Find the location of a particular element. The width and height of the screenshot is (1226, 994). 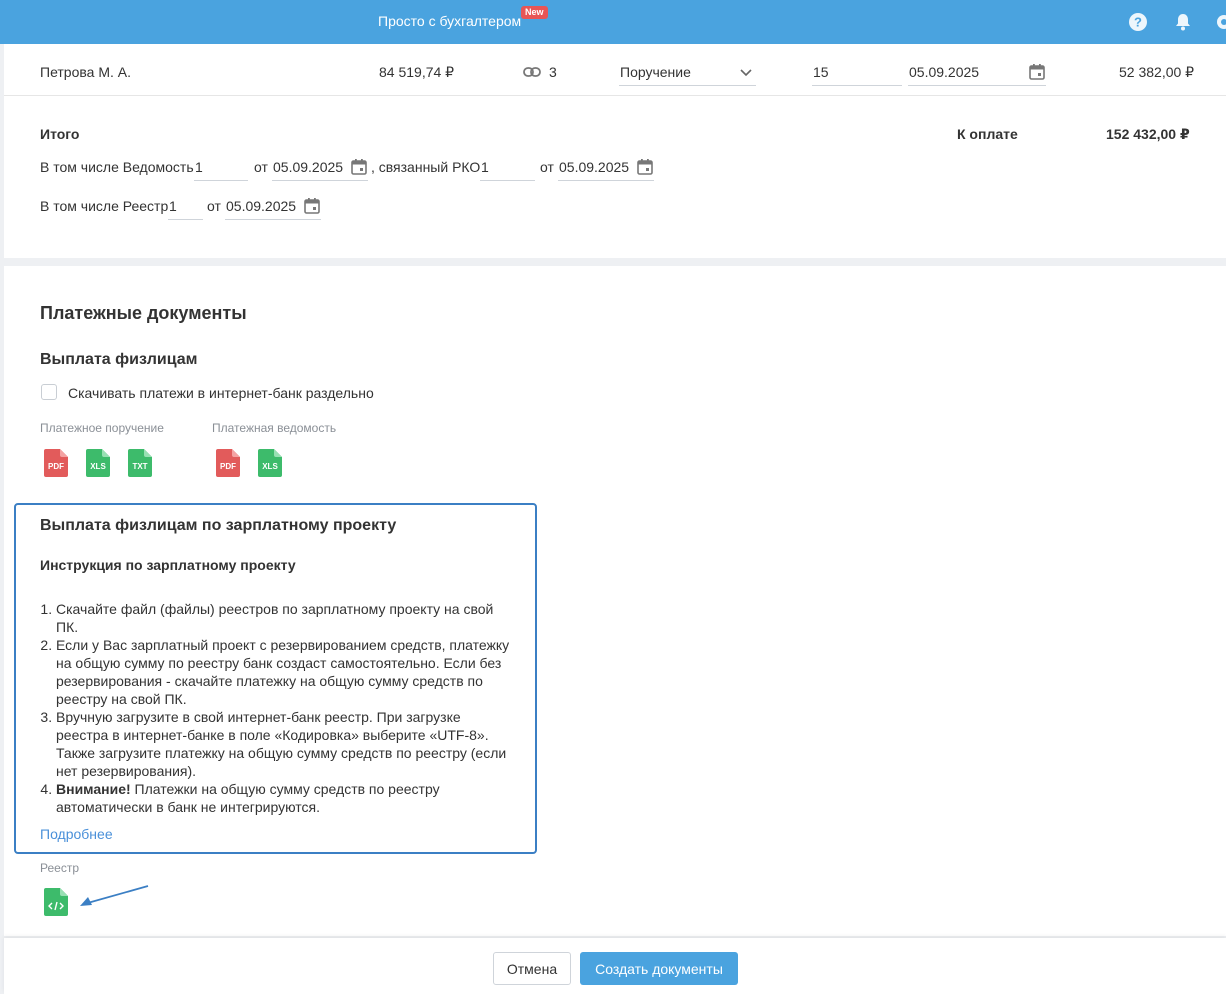

instruction-title: Инструкция по зарплатному проекту is located at coordinates (168, 565).